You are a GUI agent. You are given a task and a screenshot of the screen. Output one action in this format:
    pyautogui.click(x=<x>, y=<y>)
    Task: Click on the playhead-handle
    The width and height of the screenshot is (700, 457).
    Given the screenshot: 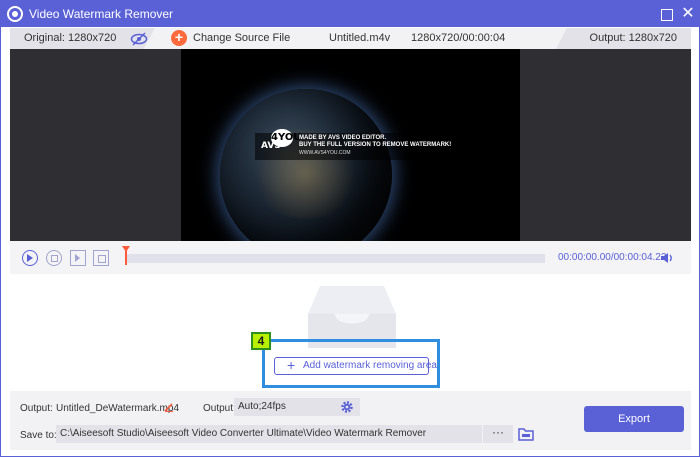 What is the action you would take?
    pyautogui.click(x=126, y=256)
    